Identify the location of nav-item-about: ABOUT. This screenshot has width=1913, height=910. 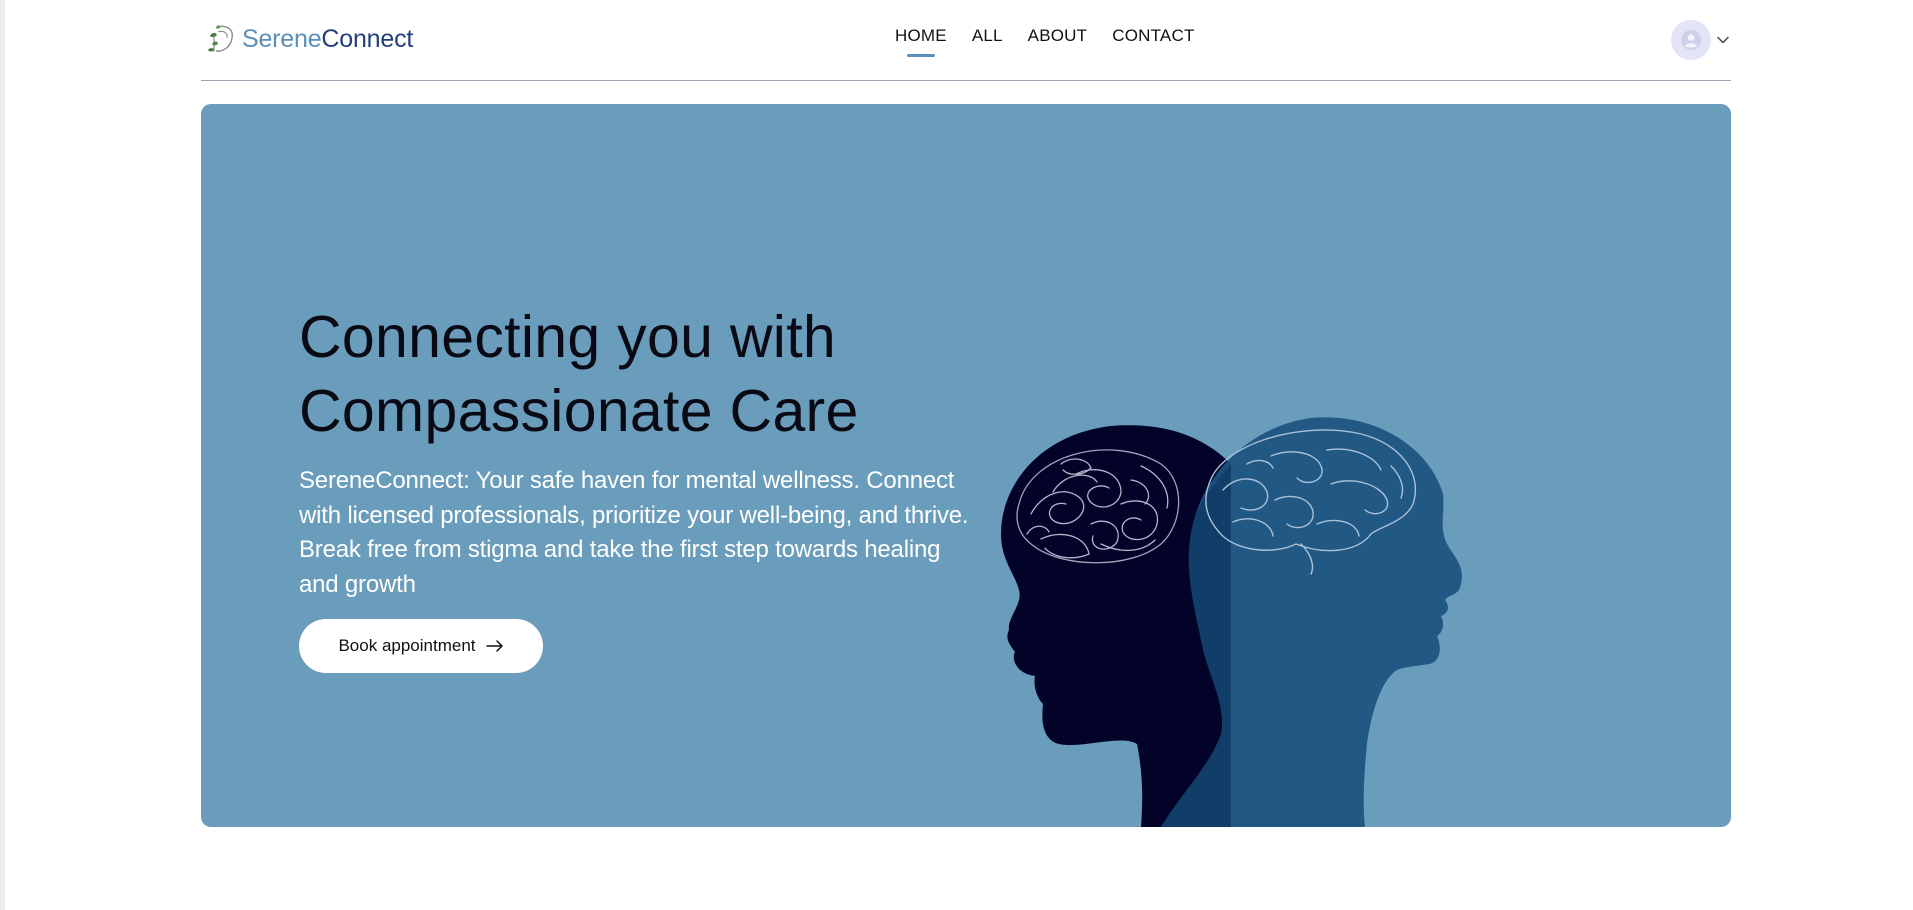
(1058, 36).